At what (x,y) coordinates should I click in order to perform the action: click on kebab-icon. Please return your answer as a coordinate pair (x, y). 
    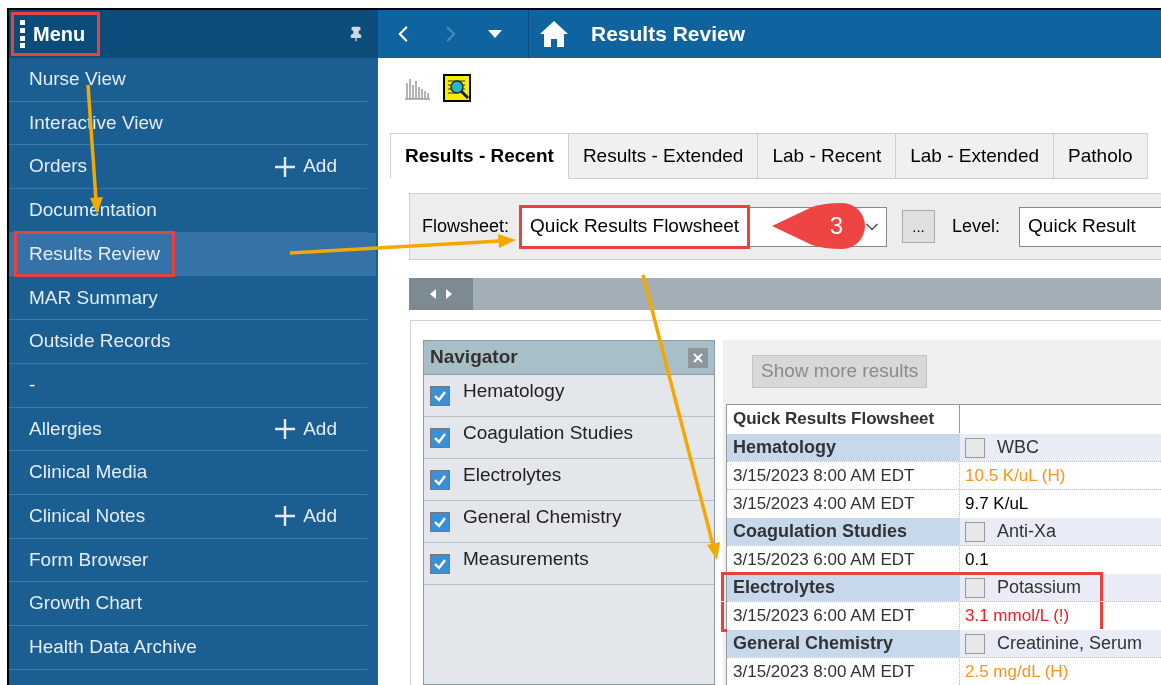
    Looking at the image, I should click on (22, 34).